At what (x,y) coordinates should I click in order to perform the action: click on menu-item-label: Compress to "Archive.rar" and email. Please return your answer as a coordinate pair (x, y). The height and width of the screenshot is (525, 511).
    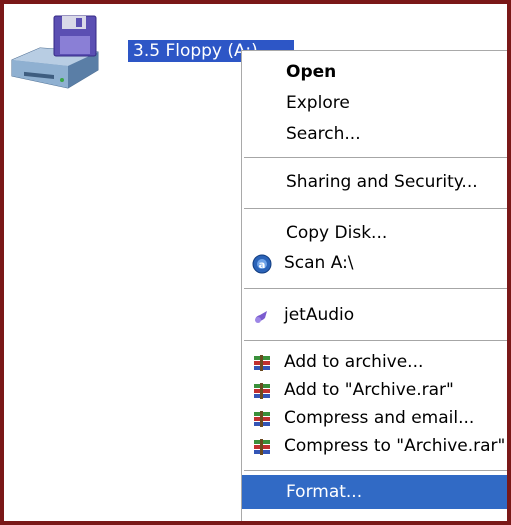
    Looking at the image, I should click on (395, 446).